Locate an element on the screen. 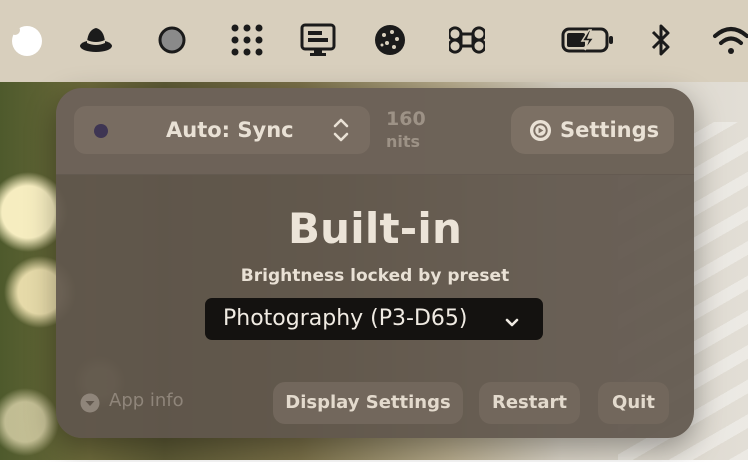 The height and width of the screenshot is (462, 748). settings-button-label: Settings is located at coordinates (610, 130).